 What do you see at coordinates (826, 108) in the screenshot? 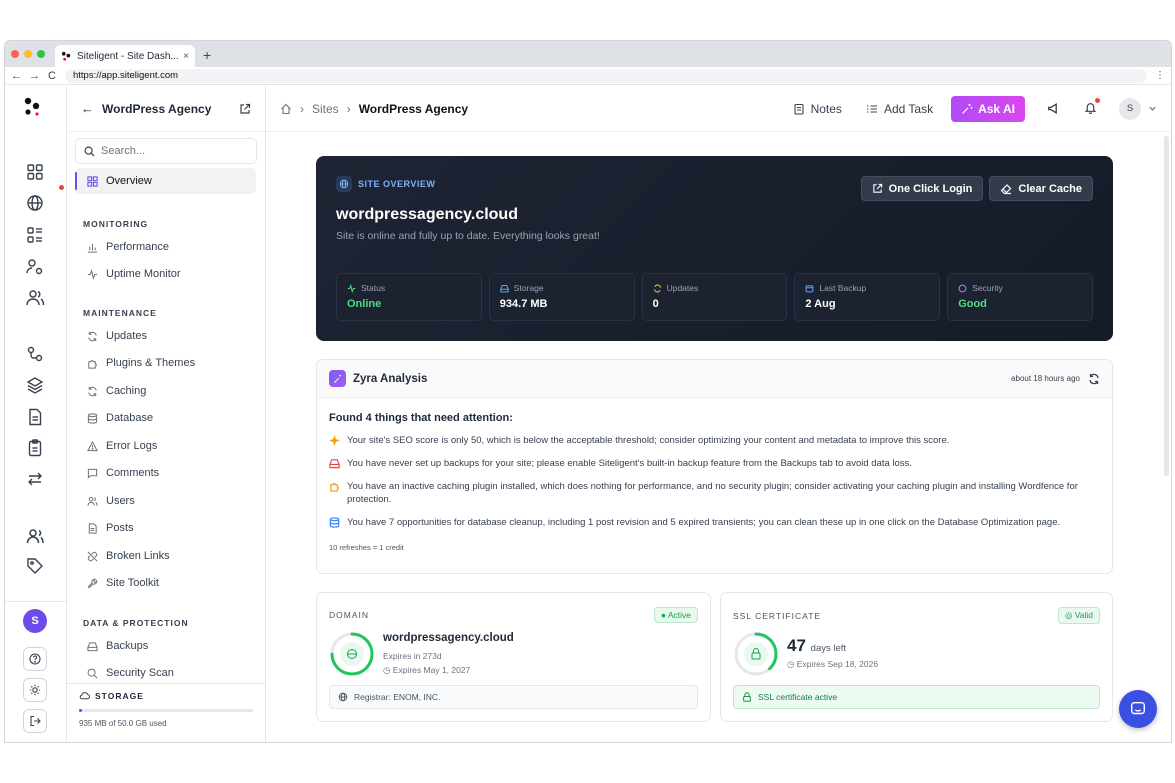
I see `notes-label: Notes` at bounding box center [826, 108].